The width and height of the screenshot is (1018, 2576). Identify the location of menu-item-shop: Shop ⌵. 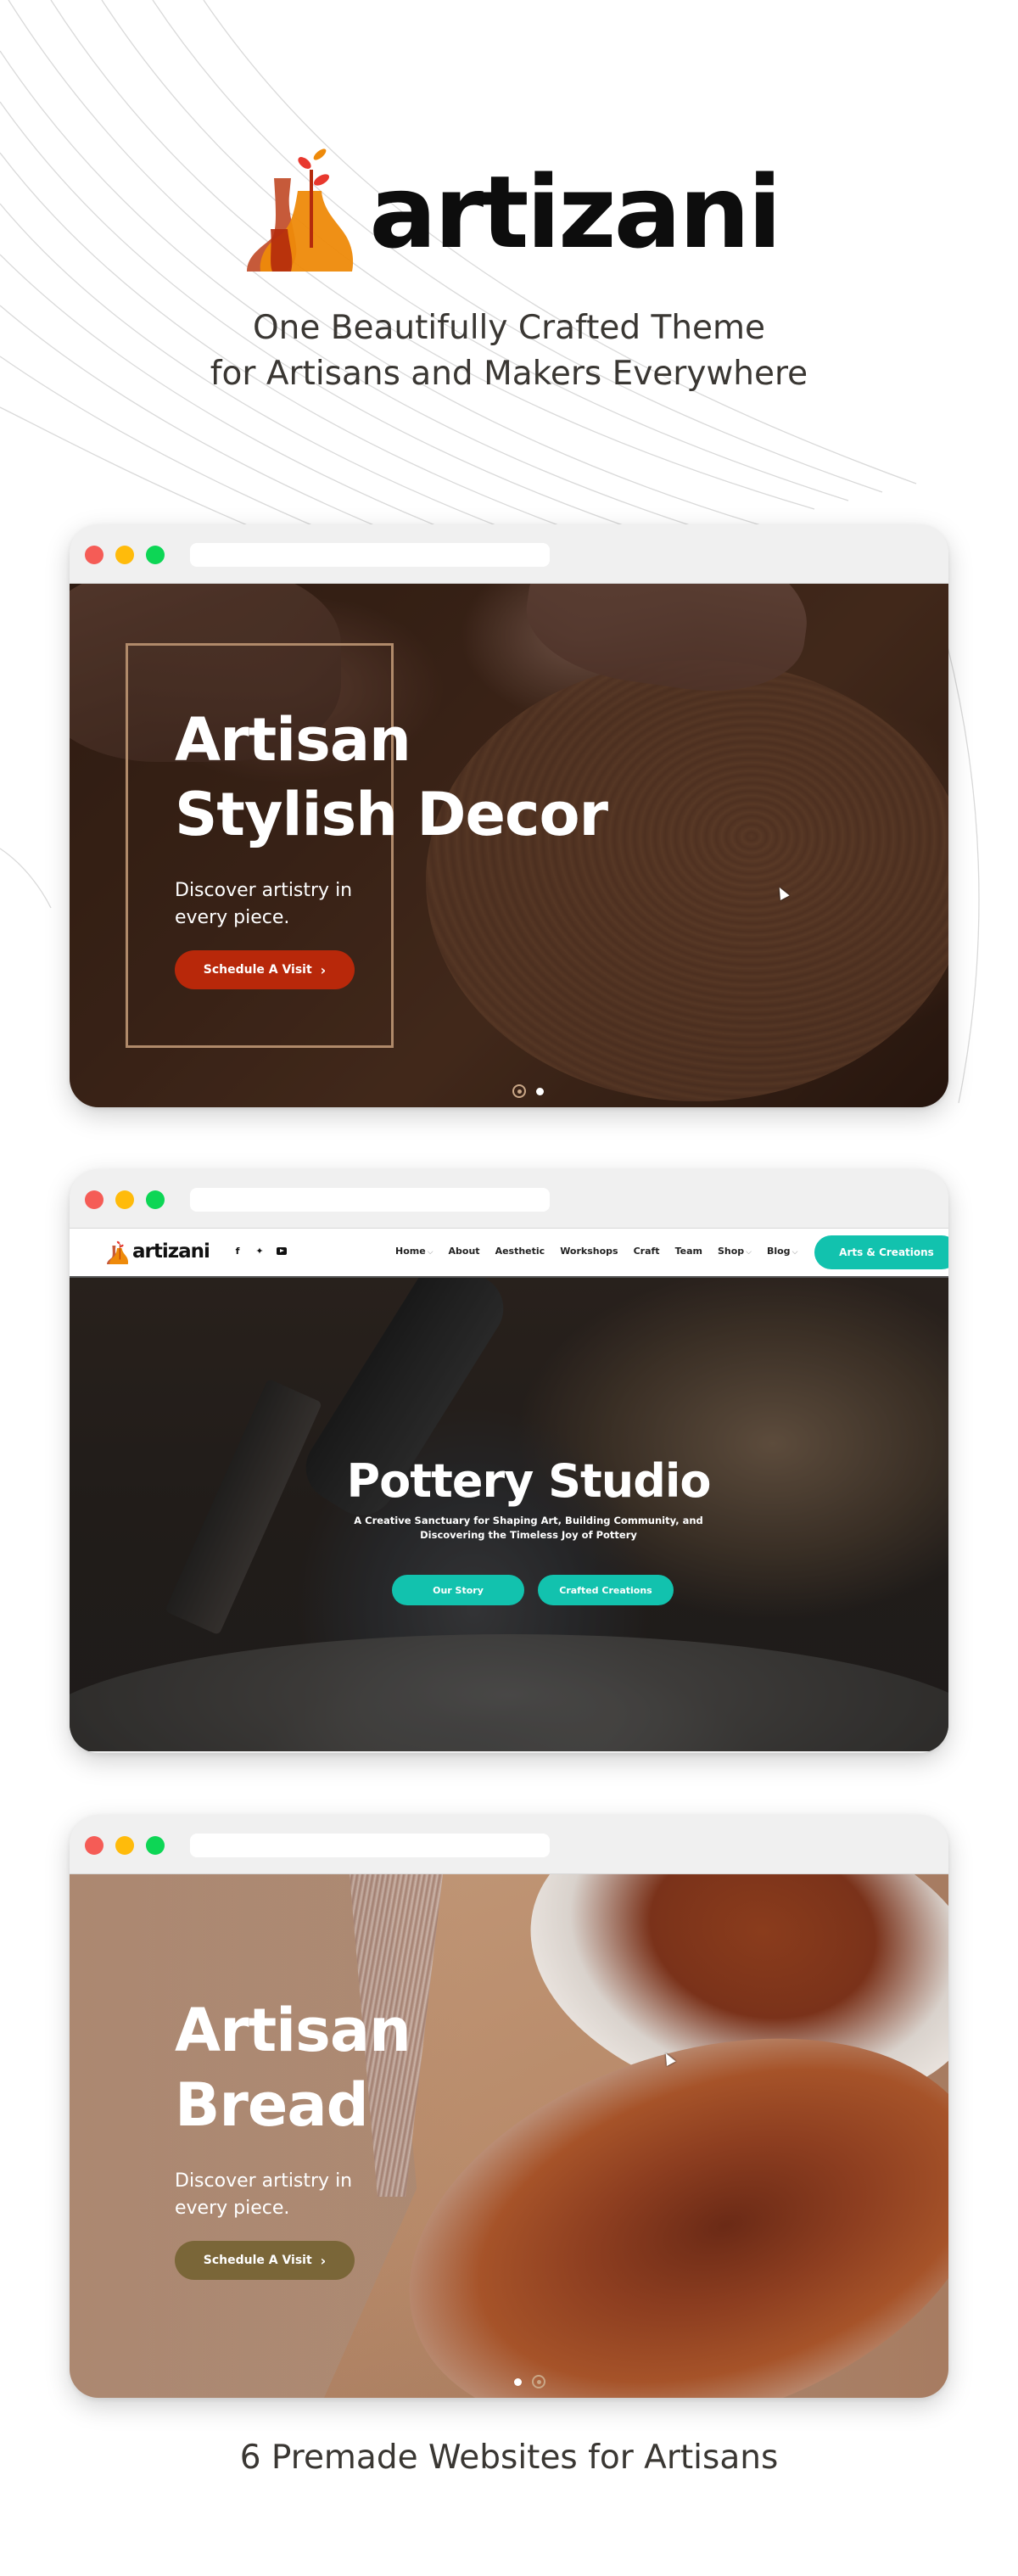
(735, 1251).